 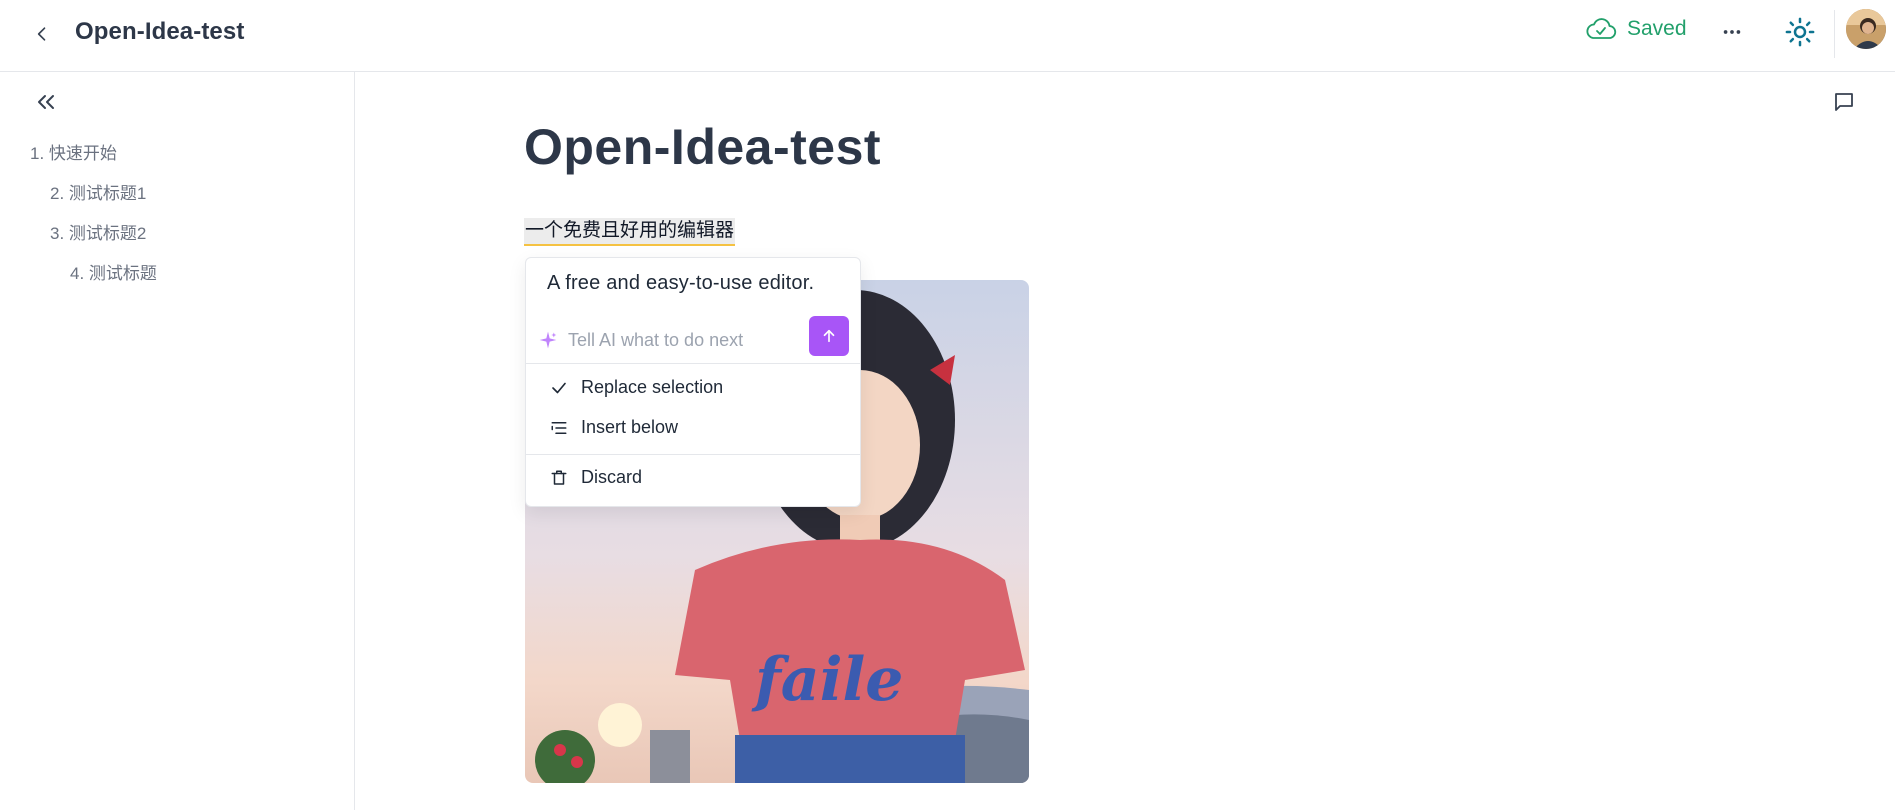 I want to click on toc-item-3: 3. 测试标题2, so click(x=98, y=231).